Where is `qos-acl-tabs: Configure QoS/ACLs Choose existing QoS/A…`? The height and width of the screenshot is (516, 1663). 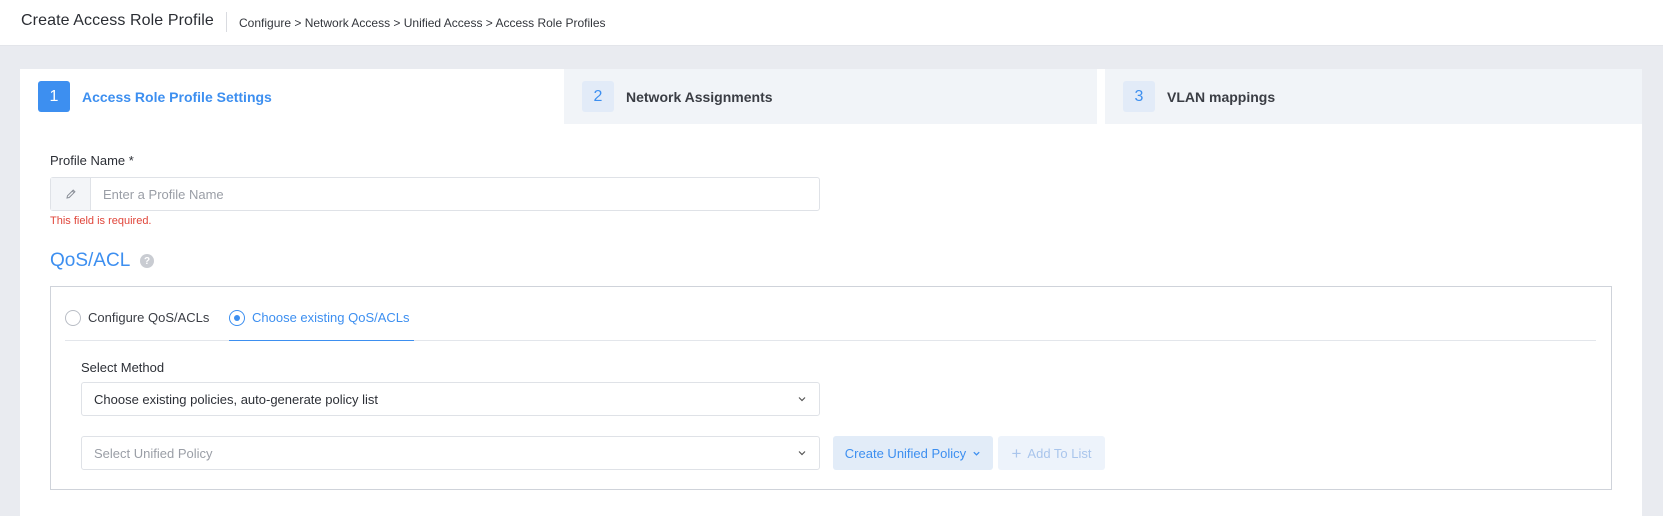
qos-acl-tabs: Configure QoS/ACLs Choose existing QoS/A… is located at coordinates (830, 314).